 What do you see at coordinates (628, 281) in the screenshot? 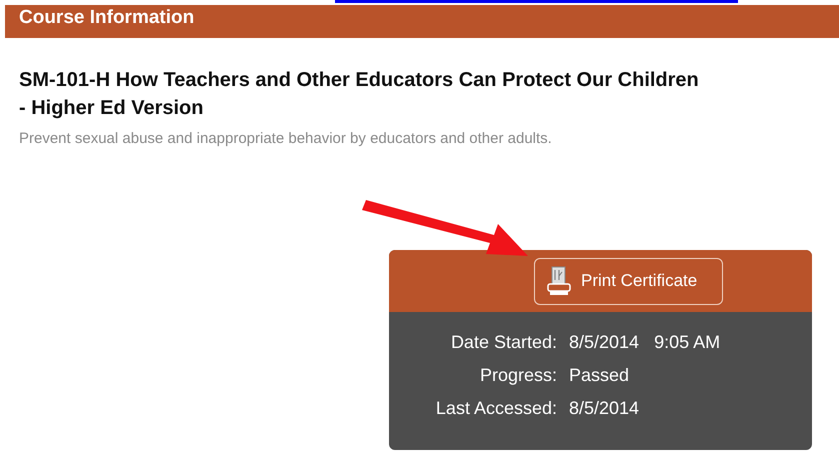
I see `print-certificate-button: Print Certificate` at bounding box center [628, 281].